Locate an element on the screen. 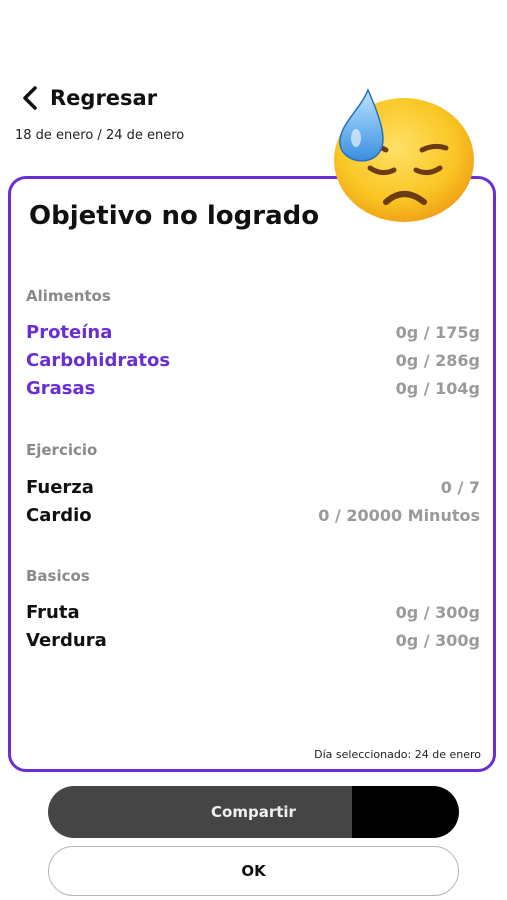  chevron-left-icon is located at coordinates (30, 98).